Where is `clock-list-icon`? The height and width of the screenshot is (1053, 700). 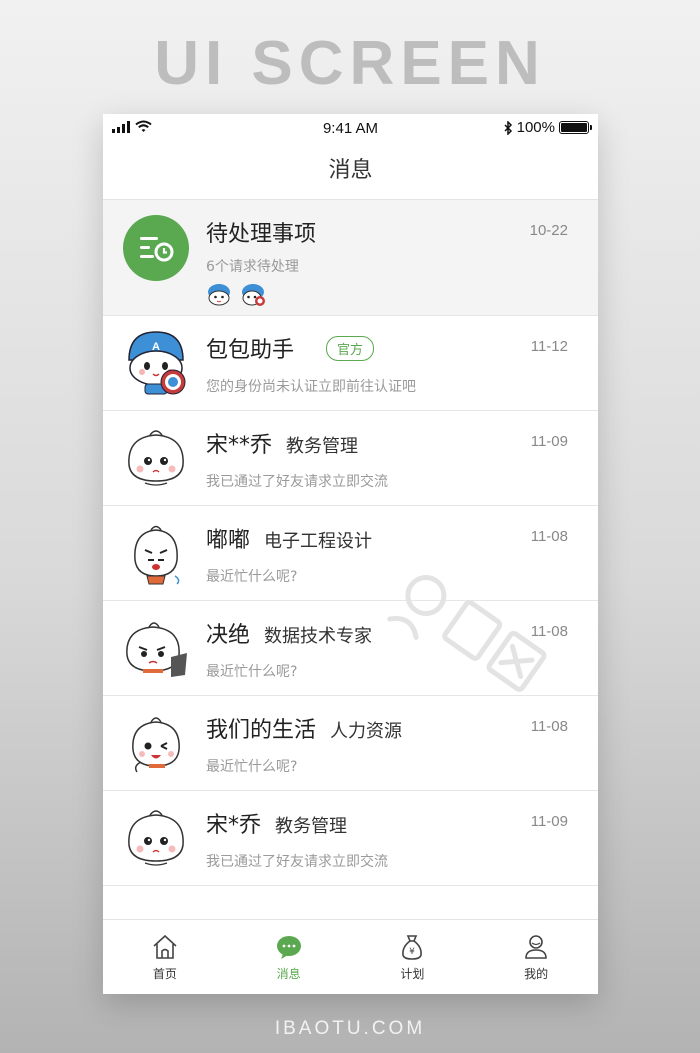
clock-list-icon is located at coordinates (156, 248).